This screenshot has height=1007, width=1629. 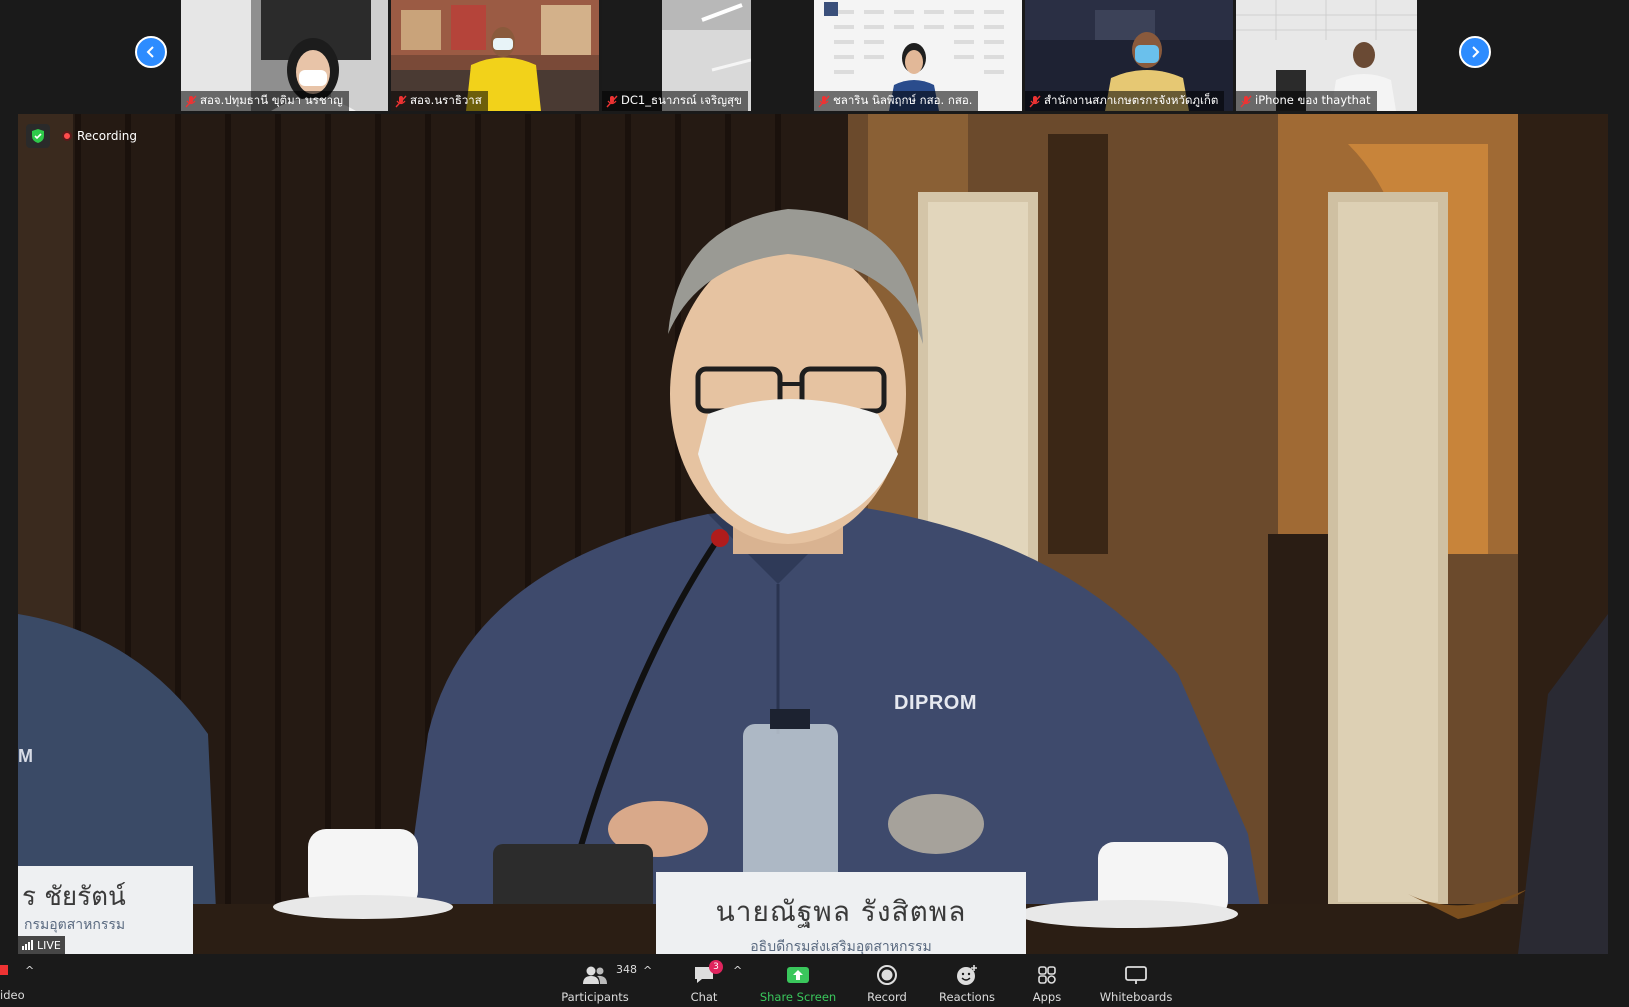 I want to click on reactions-button: Reactions, so click(x=967, y=981).